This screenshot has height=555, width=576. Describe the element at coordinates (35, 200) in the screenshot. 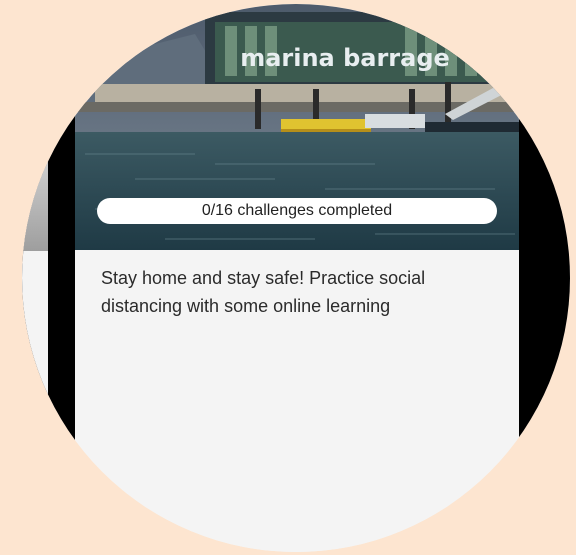

I see `previous-card-image` at that location.